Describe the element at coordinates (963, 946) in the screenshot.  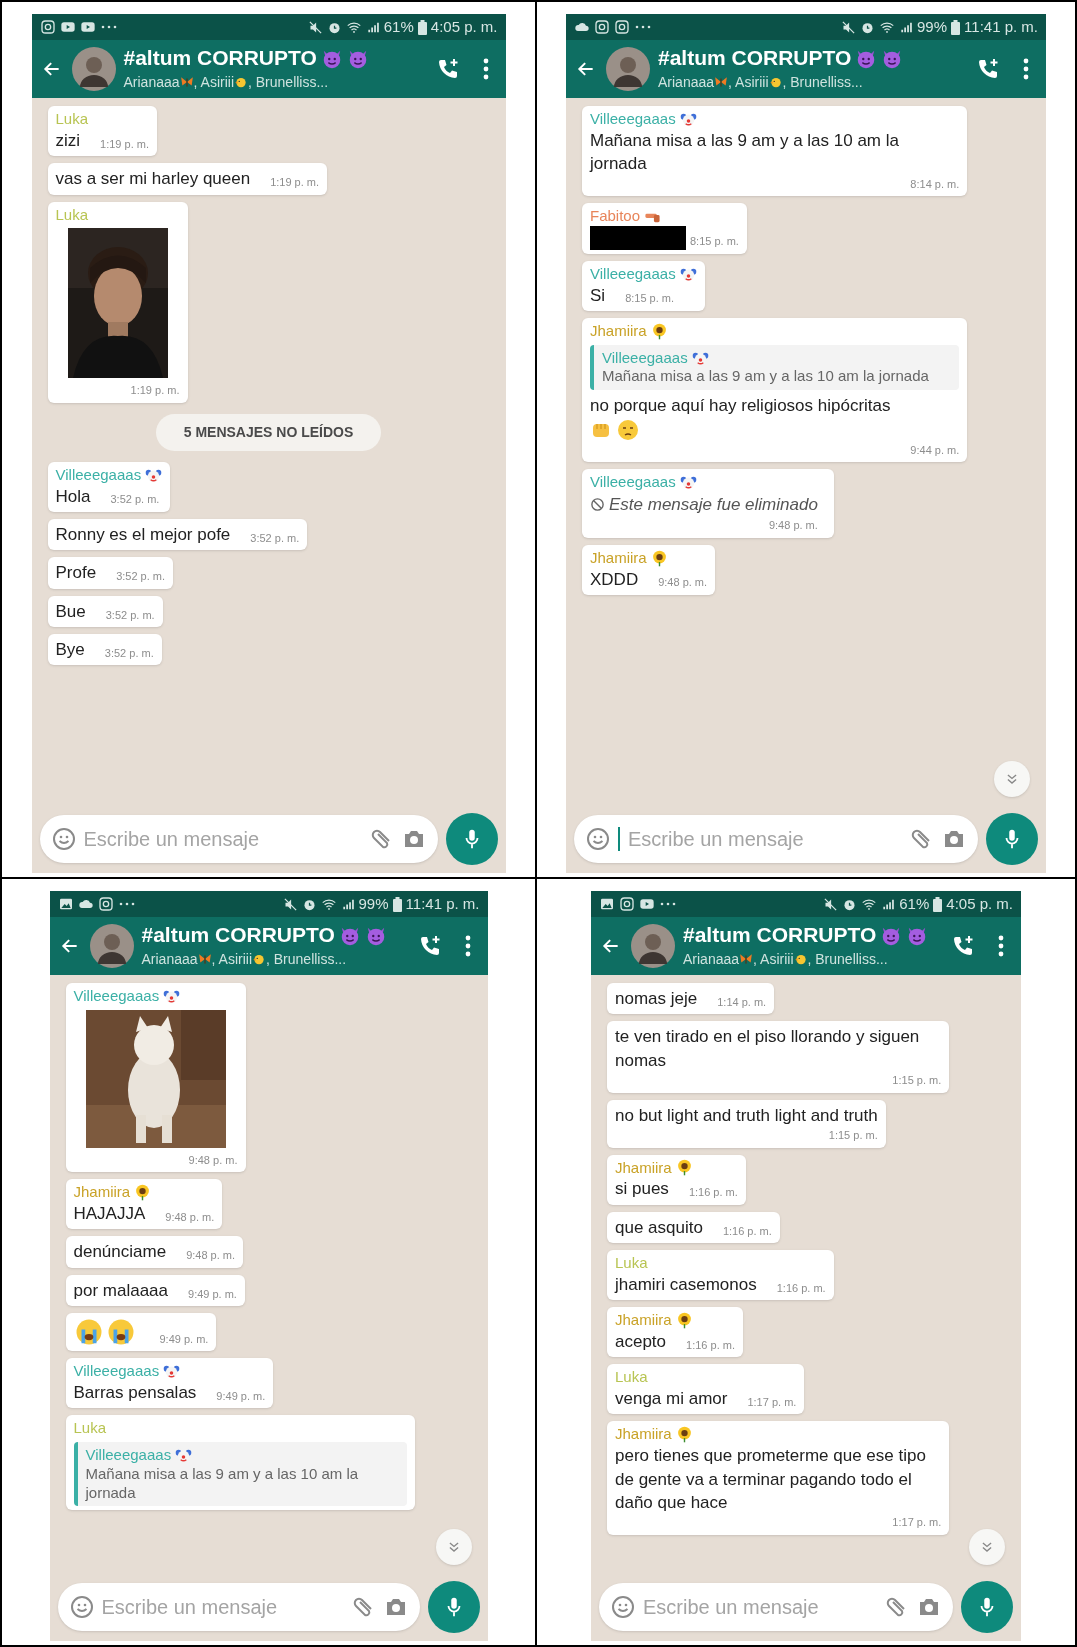
I see `add-call-icon` at that location.